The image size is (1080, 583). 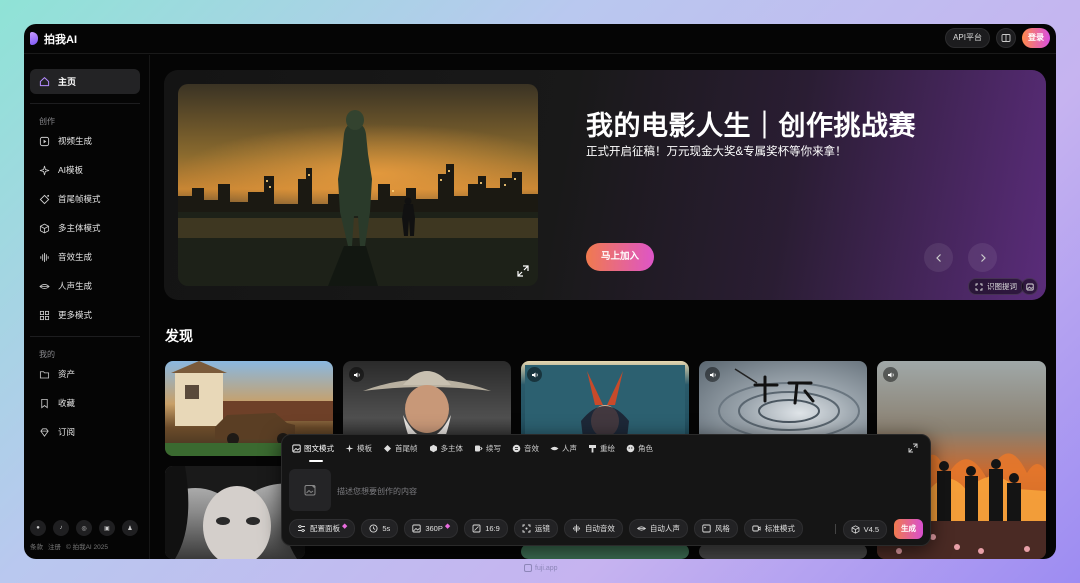 What do you see at coordinates (1029, 286) in the screenshot?
I see `image-edit-button` at bounding box center [1029, 286].